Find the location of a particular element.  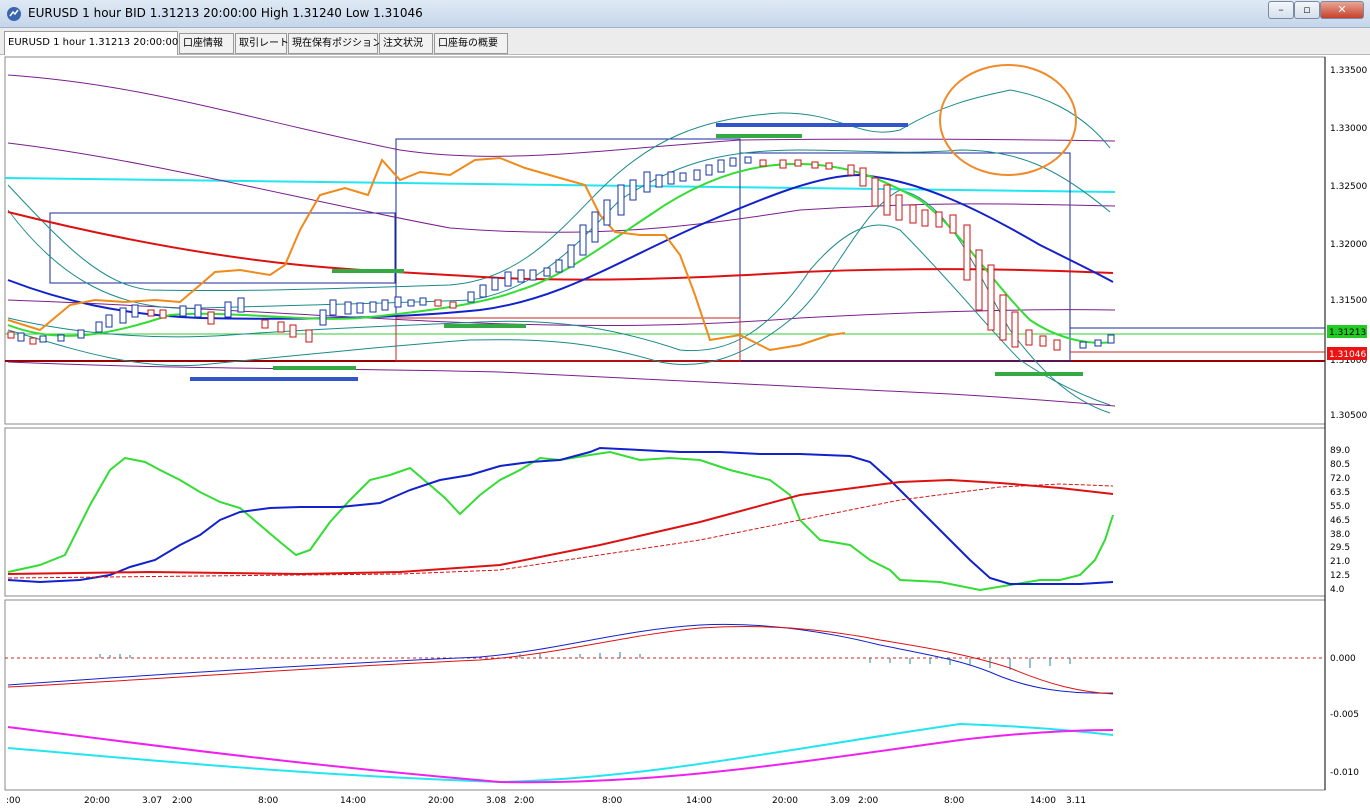

app-icon is located at coordinates (14, 14).